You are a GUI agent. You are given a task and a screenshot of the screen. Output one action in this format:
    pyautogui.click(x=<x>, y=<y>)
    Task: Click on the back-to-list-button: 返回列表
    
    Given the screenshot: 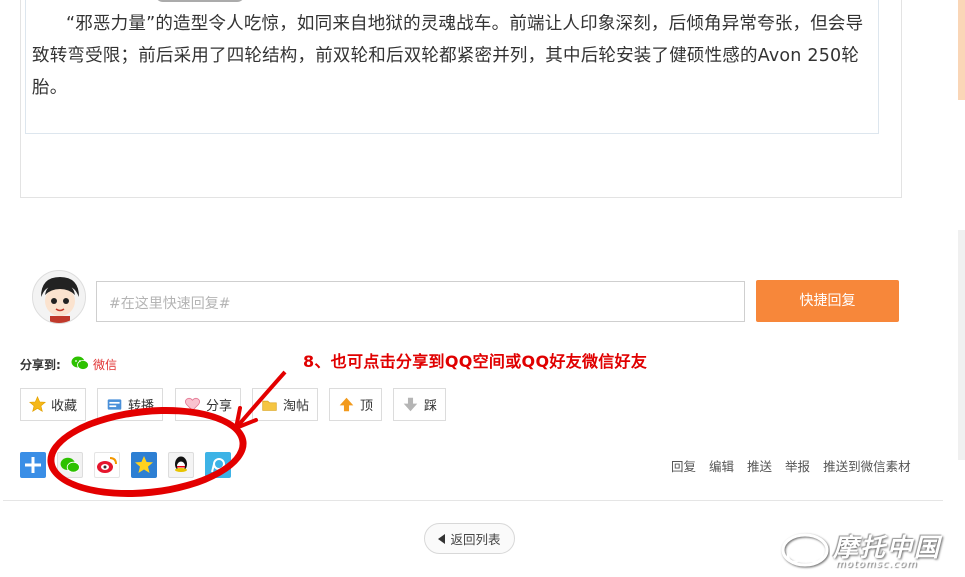 What is the action you would take?
    pyautogui.click(x=469, y=538)
    